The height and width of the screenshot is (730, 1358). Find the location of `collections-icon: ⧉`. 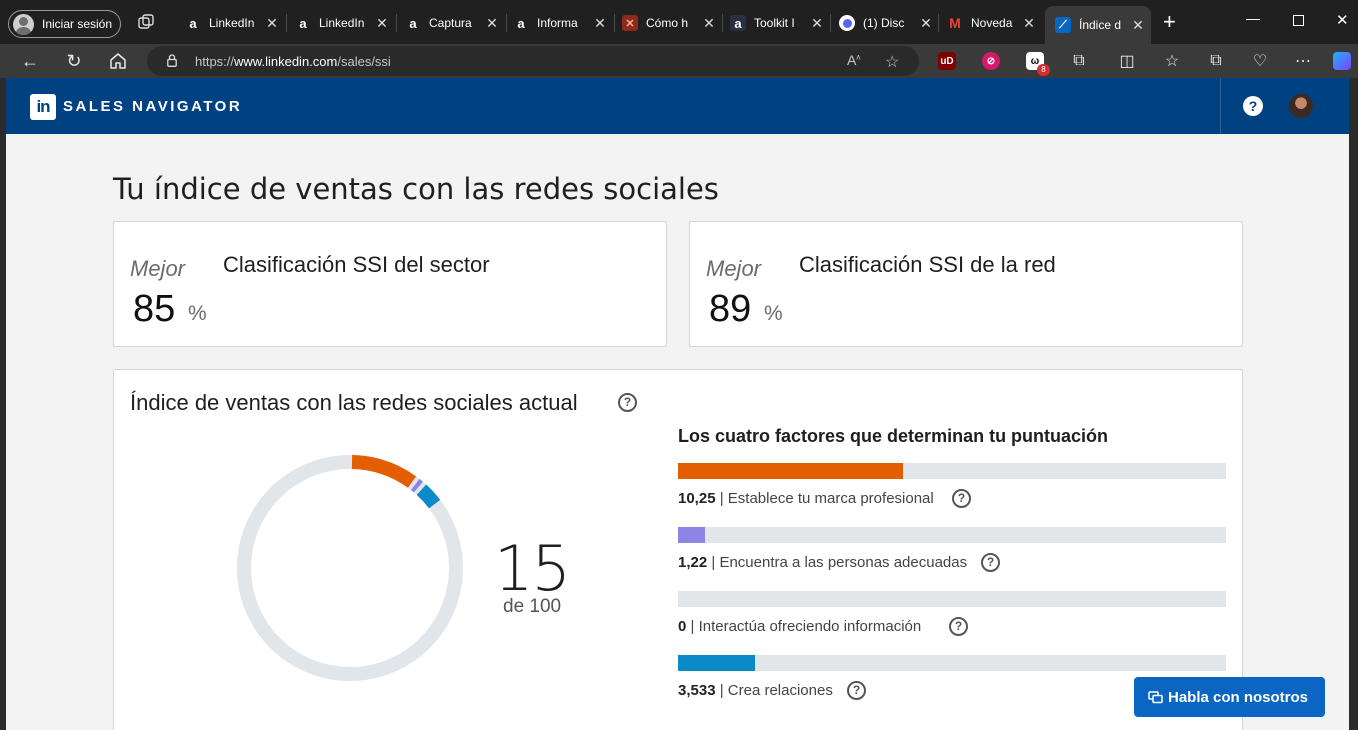

collections-icon: ⧉ is located at coordinates (1216, 61).